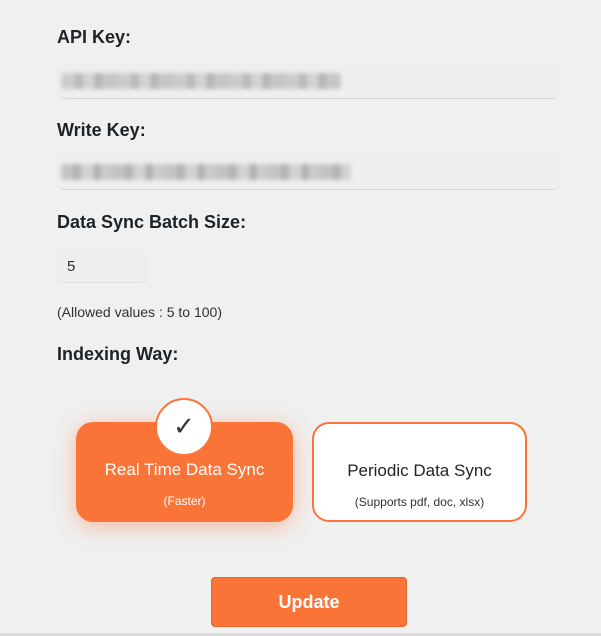  What do you see at coordinates (118, 354) in the screenshot?
I see `indexing-way-label: Indexing Way:` at bounding box center [118, 354].